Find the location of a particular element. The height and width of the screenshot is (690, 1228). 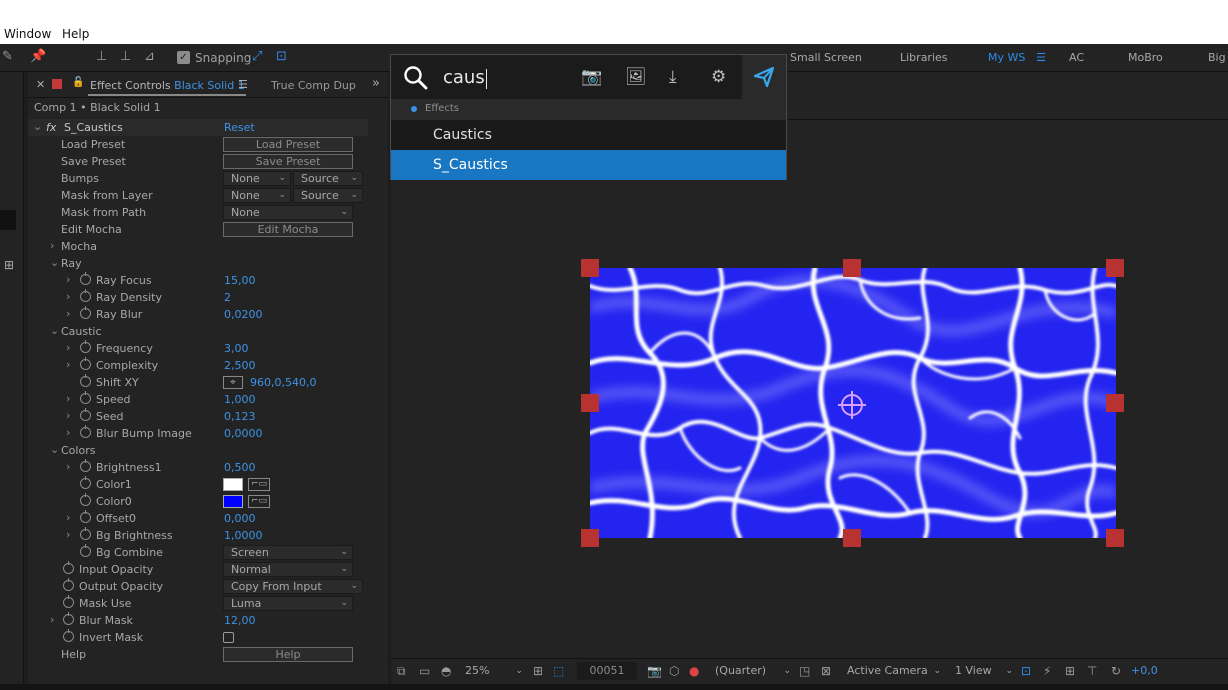

toggle-pixel-aspect-icon: ⊡ is located at coordinates (1026, 671).